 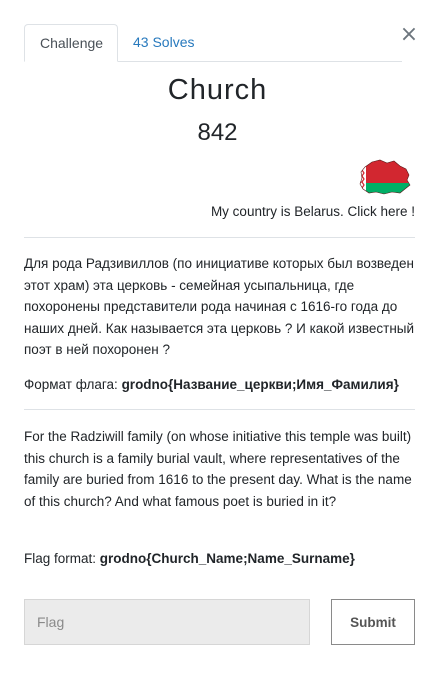 What do you see at coordinates (384, 177) in the screenshot?
I see `belarus-map-flag-icon` at bounding box center [384, 177].